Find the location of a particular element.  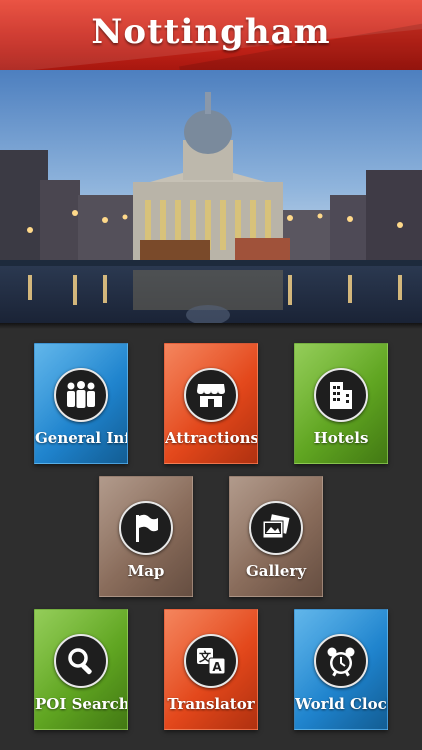

hero-divider is located at coordinates (211, 326).